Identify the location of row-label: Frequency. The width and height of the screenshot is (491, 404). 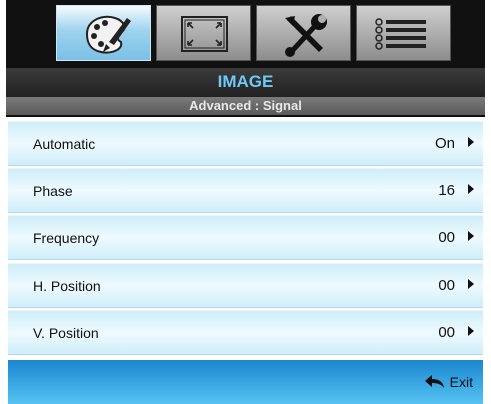
(66, 238).